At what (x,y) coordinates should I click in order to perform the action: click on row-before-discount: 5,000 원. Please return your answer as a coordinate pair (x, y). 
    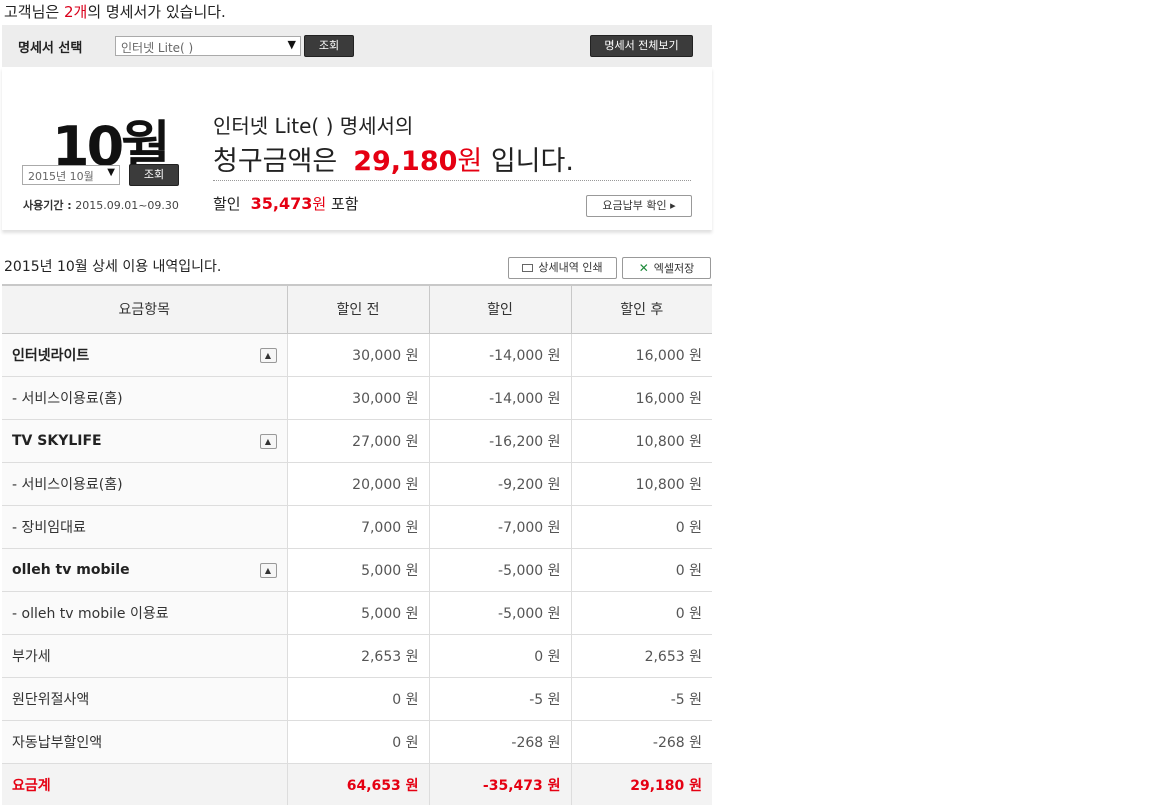
    Looking at the image, I should click on (358, 570).